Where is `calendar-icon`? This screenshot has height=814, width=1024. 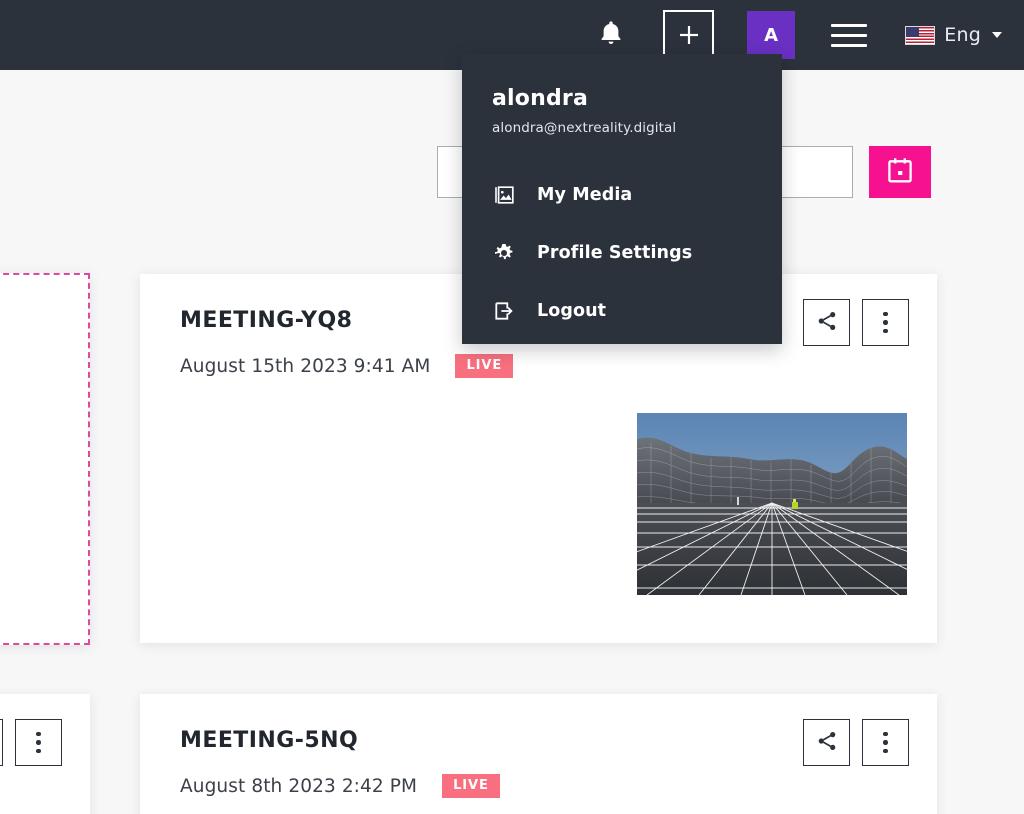
calendar-icon is located at coordinates (900, 172).